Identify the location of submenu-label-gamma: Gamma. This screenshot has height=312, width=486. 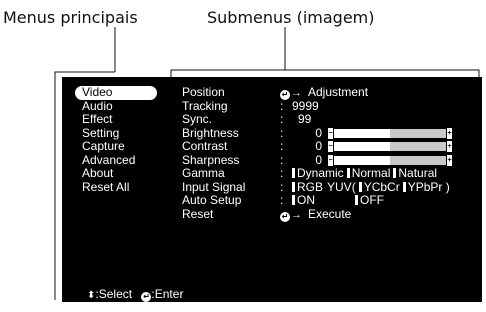
(213, 173).